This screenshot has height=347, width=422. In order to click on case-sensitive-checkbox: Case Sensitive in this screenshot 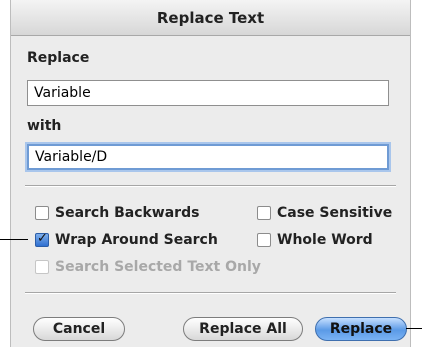, I will do `click(324, 213)`.